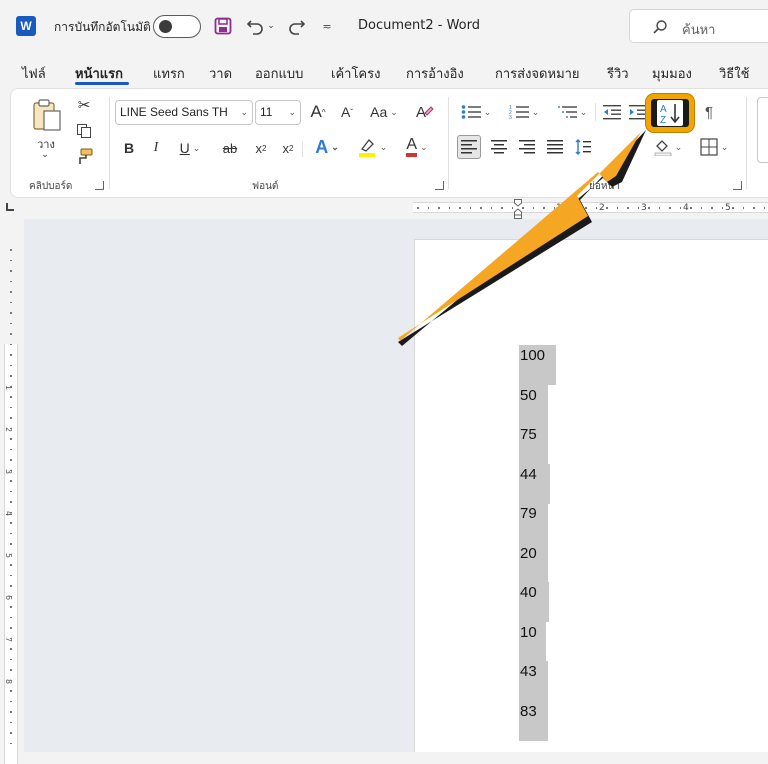 This screenshot has height=764, width=768. Describe the element at coordinates (533, 721) in the screenshot. I see `document-line: 83` at that location.